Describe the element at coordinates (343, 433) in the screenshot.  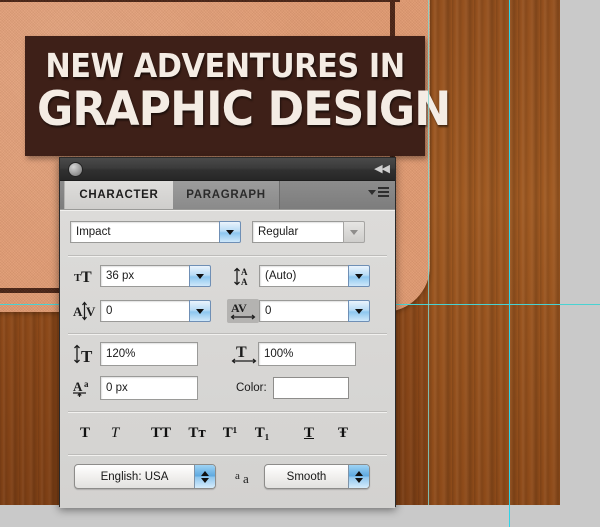
I see `strikethrough-button: Ŧ` at that location.